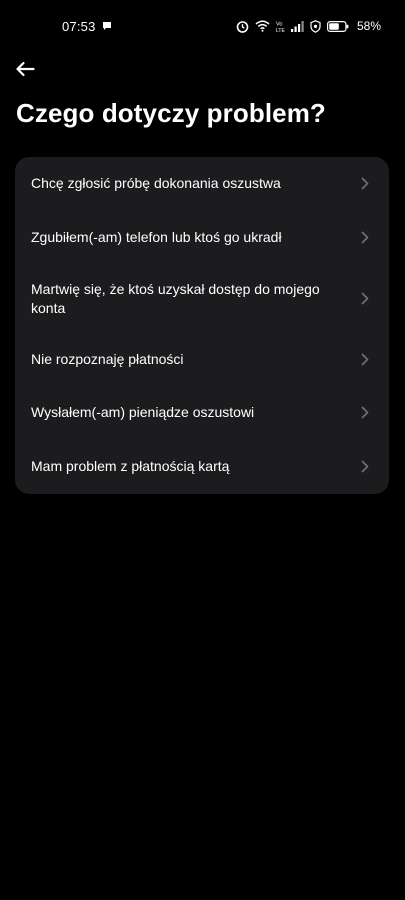 The height and width of the screenshot is (900, 405). Describe the element at coordinates (308, 26) in the screenshot. I see `status-icons: Vo LTE 58%` at that location.